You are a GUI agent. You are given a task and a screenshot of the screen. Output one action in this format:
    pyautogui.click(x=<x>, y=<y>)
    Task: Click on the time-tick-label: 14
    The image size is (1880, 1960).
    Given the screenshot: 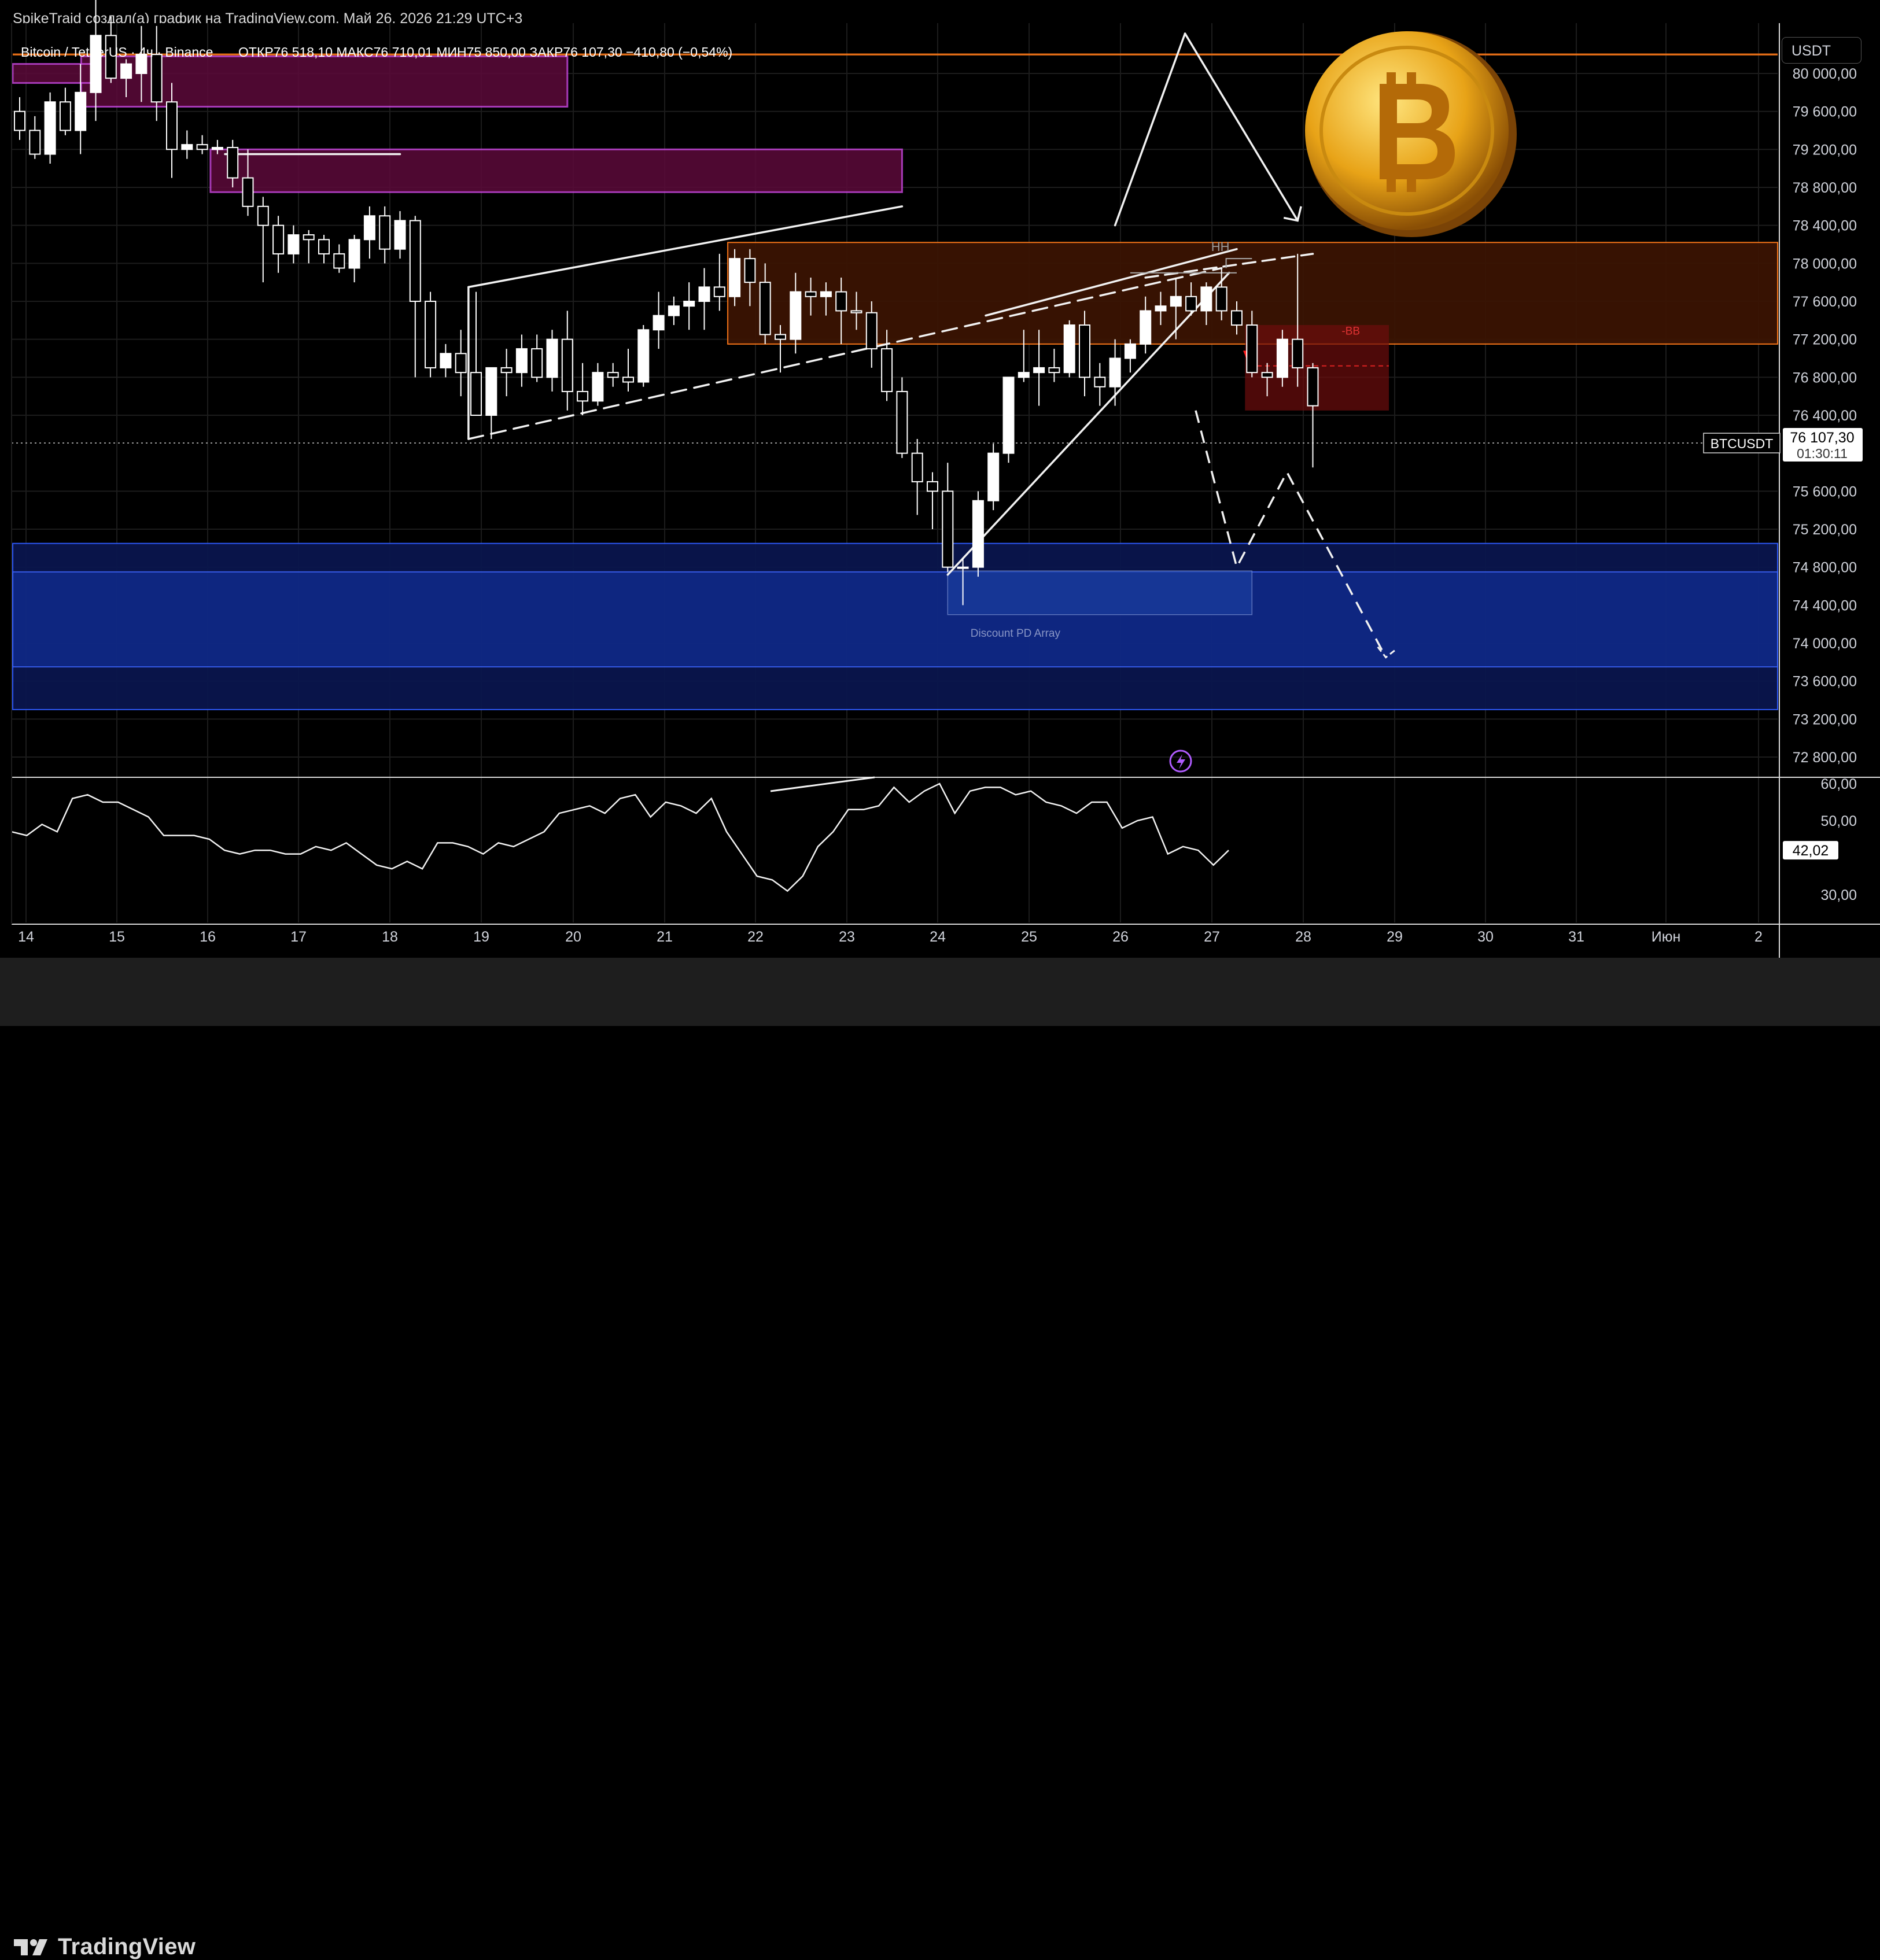 What is the action you would take?
    pyautogui.click(x=26, y=937)
    